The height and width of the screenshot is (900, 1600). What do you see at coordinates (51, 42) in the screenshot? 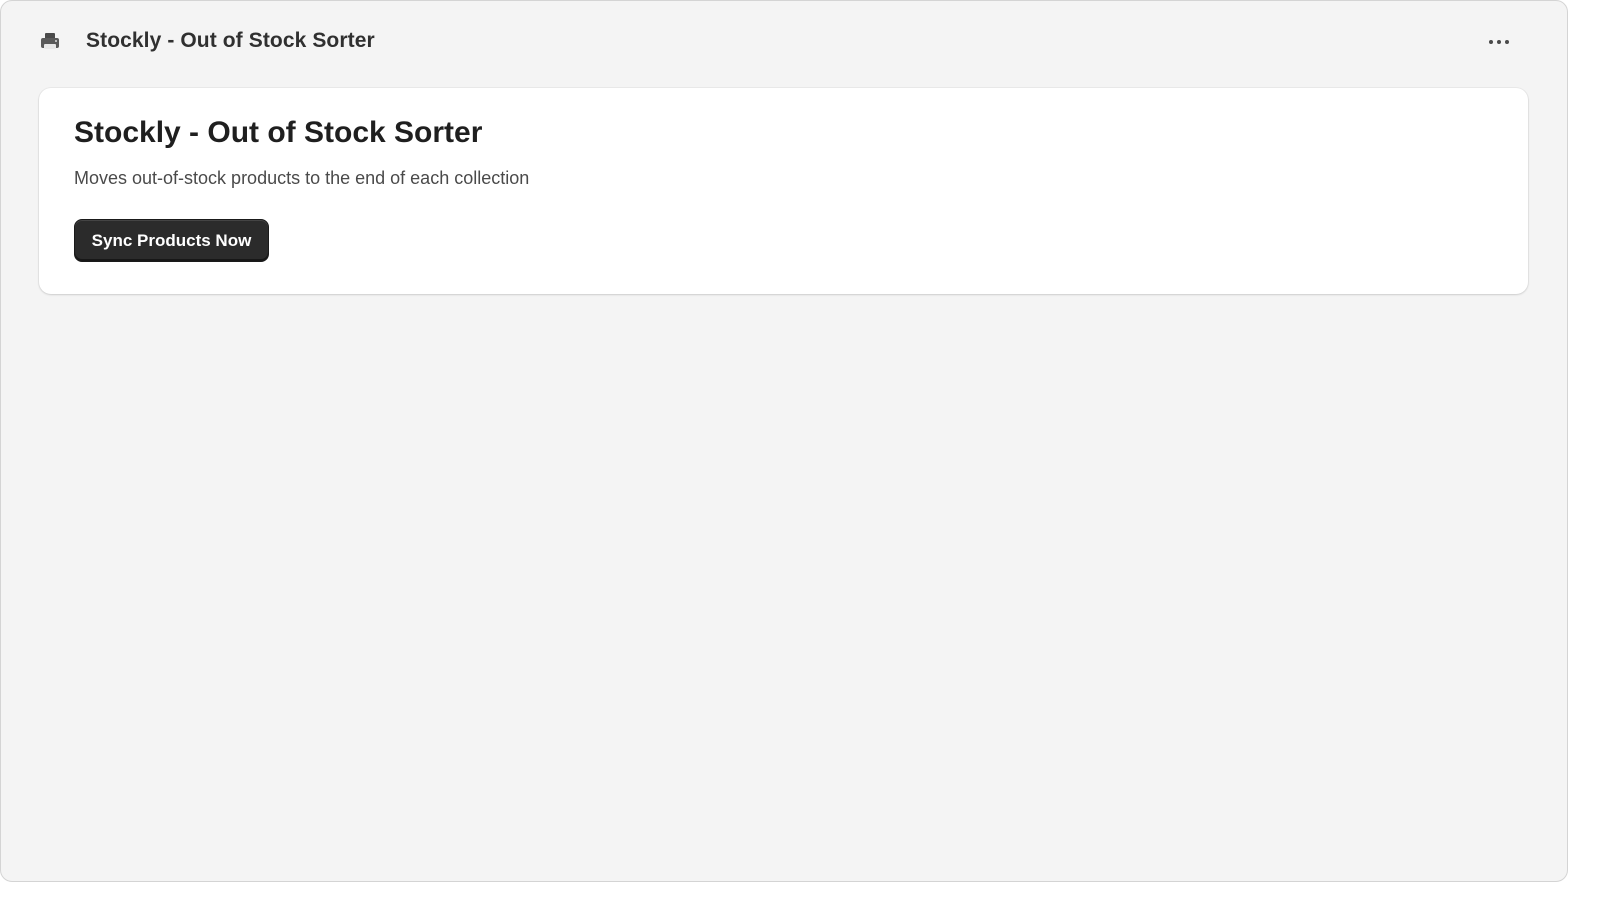
I see `printer-icon` at bounding box center [51, 42].